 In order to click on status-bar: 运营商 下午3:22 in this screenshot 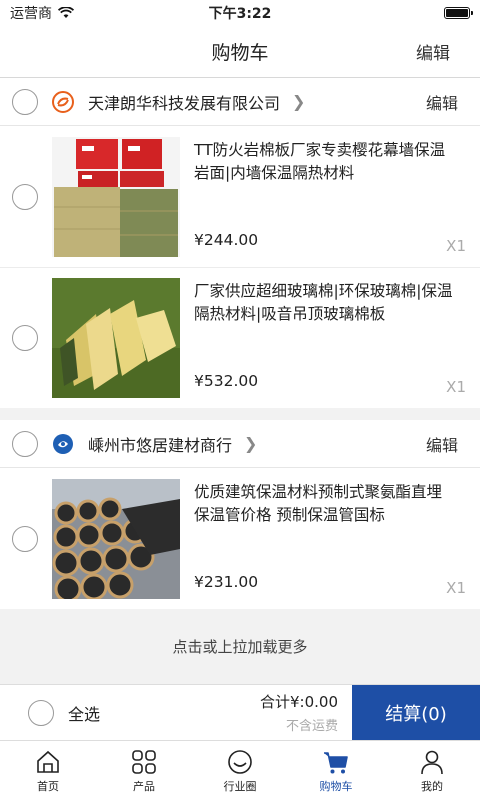, I will do `click(240, 13)`.